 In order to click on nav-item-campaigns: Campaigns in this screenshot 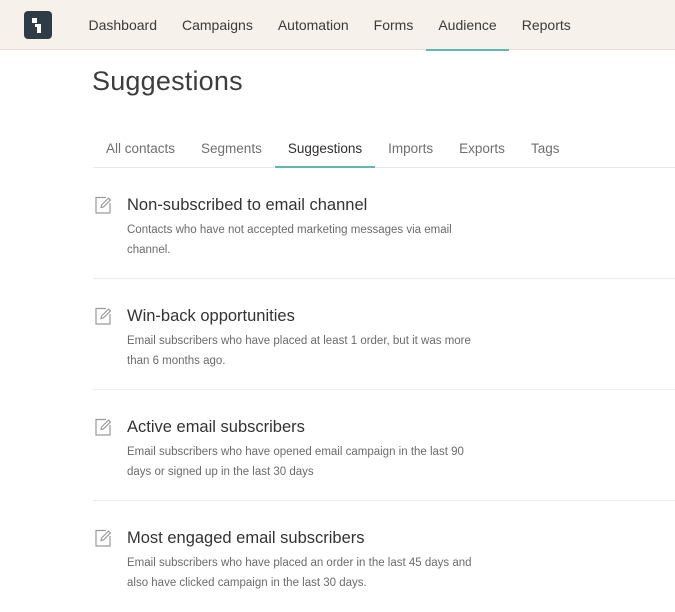, I will do `click(218, 25)`.